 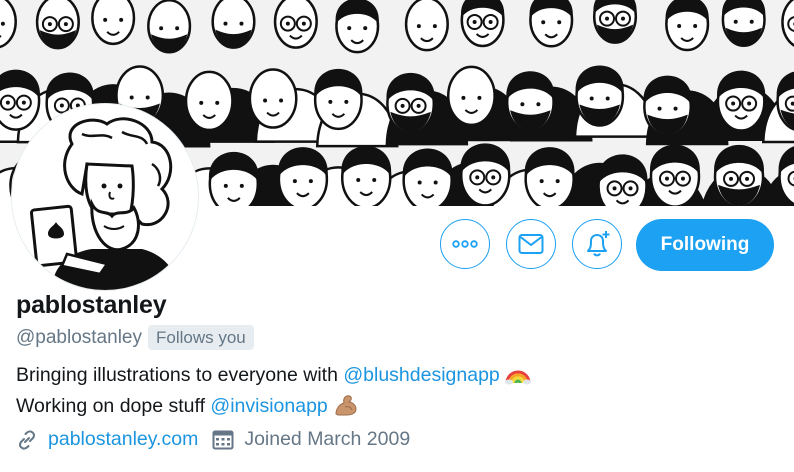 I want to click on bio-line-2: Working on dope stuff @invisionapp, so click(x=273, y=408).